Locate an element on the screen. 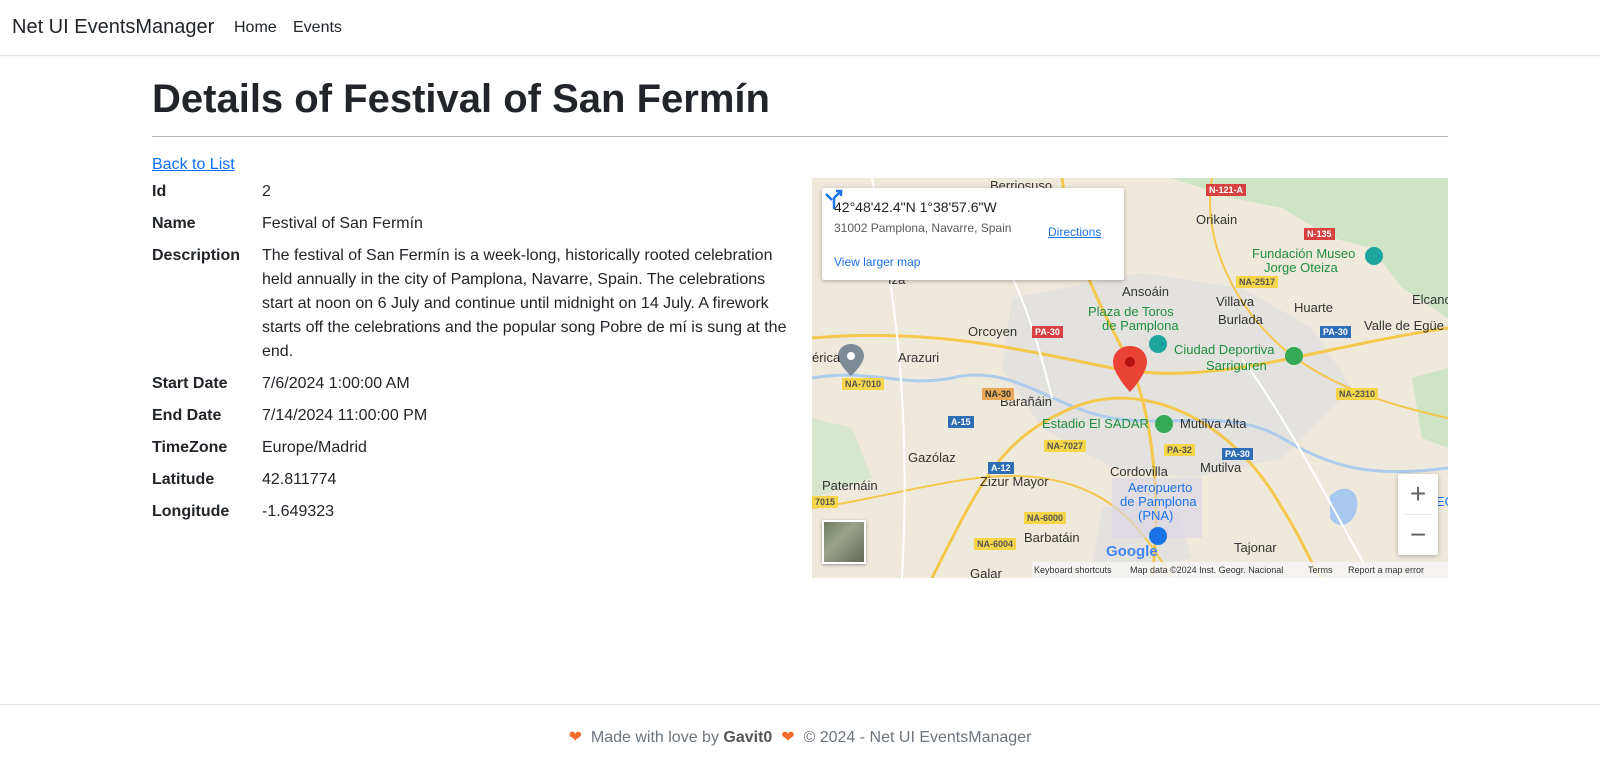  road-shield: NA-7010 is located at coordinates (863, 384).